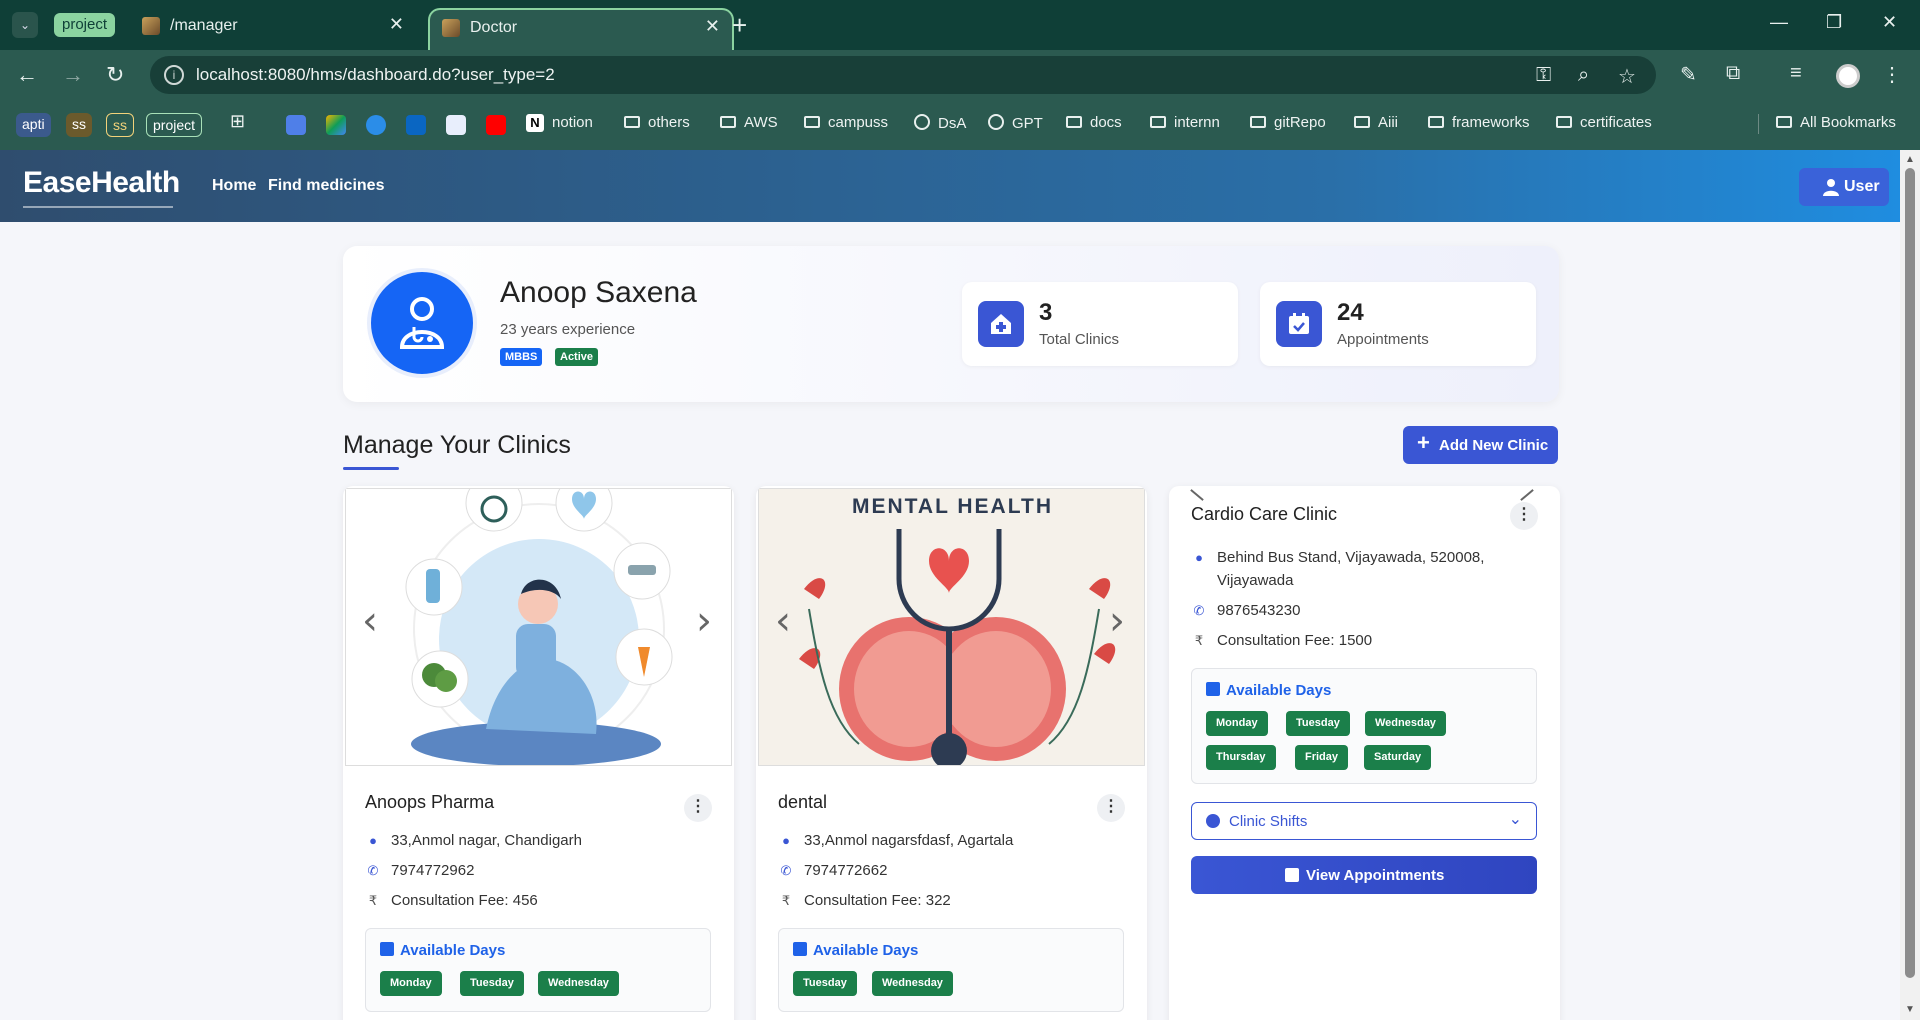 The height and width of the screenshot is (1020, 1920). I want to click on bookmark-site-icon, so click(456, 125).